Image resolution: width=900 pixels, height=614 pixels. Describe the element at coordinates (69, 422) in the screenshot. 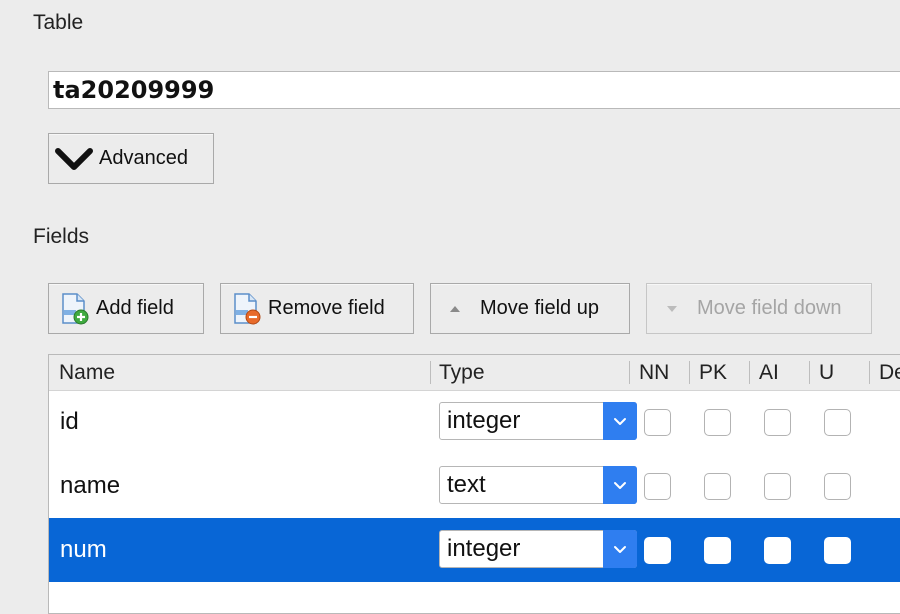

I see `field-name-cell: id` at that location.